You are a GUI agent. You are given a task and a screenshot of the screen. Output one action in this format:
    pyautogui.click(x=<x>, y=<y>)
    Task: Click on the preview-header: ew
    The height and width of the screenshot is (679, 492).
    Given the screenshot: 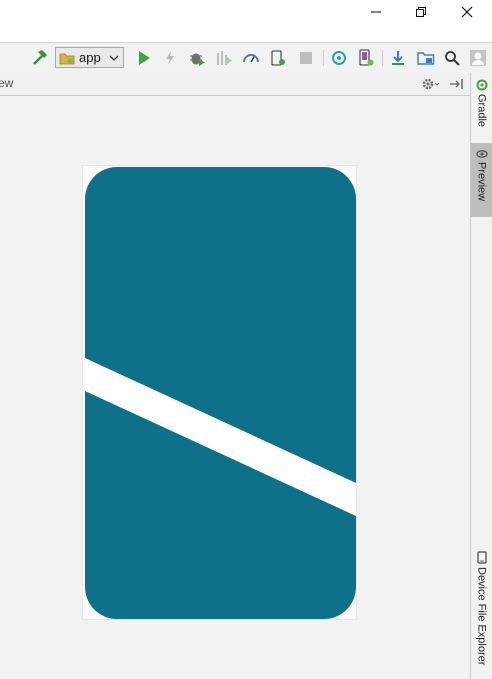 What is the action you would take?
    pyautogui.click(x=235, y=84)
    